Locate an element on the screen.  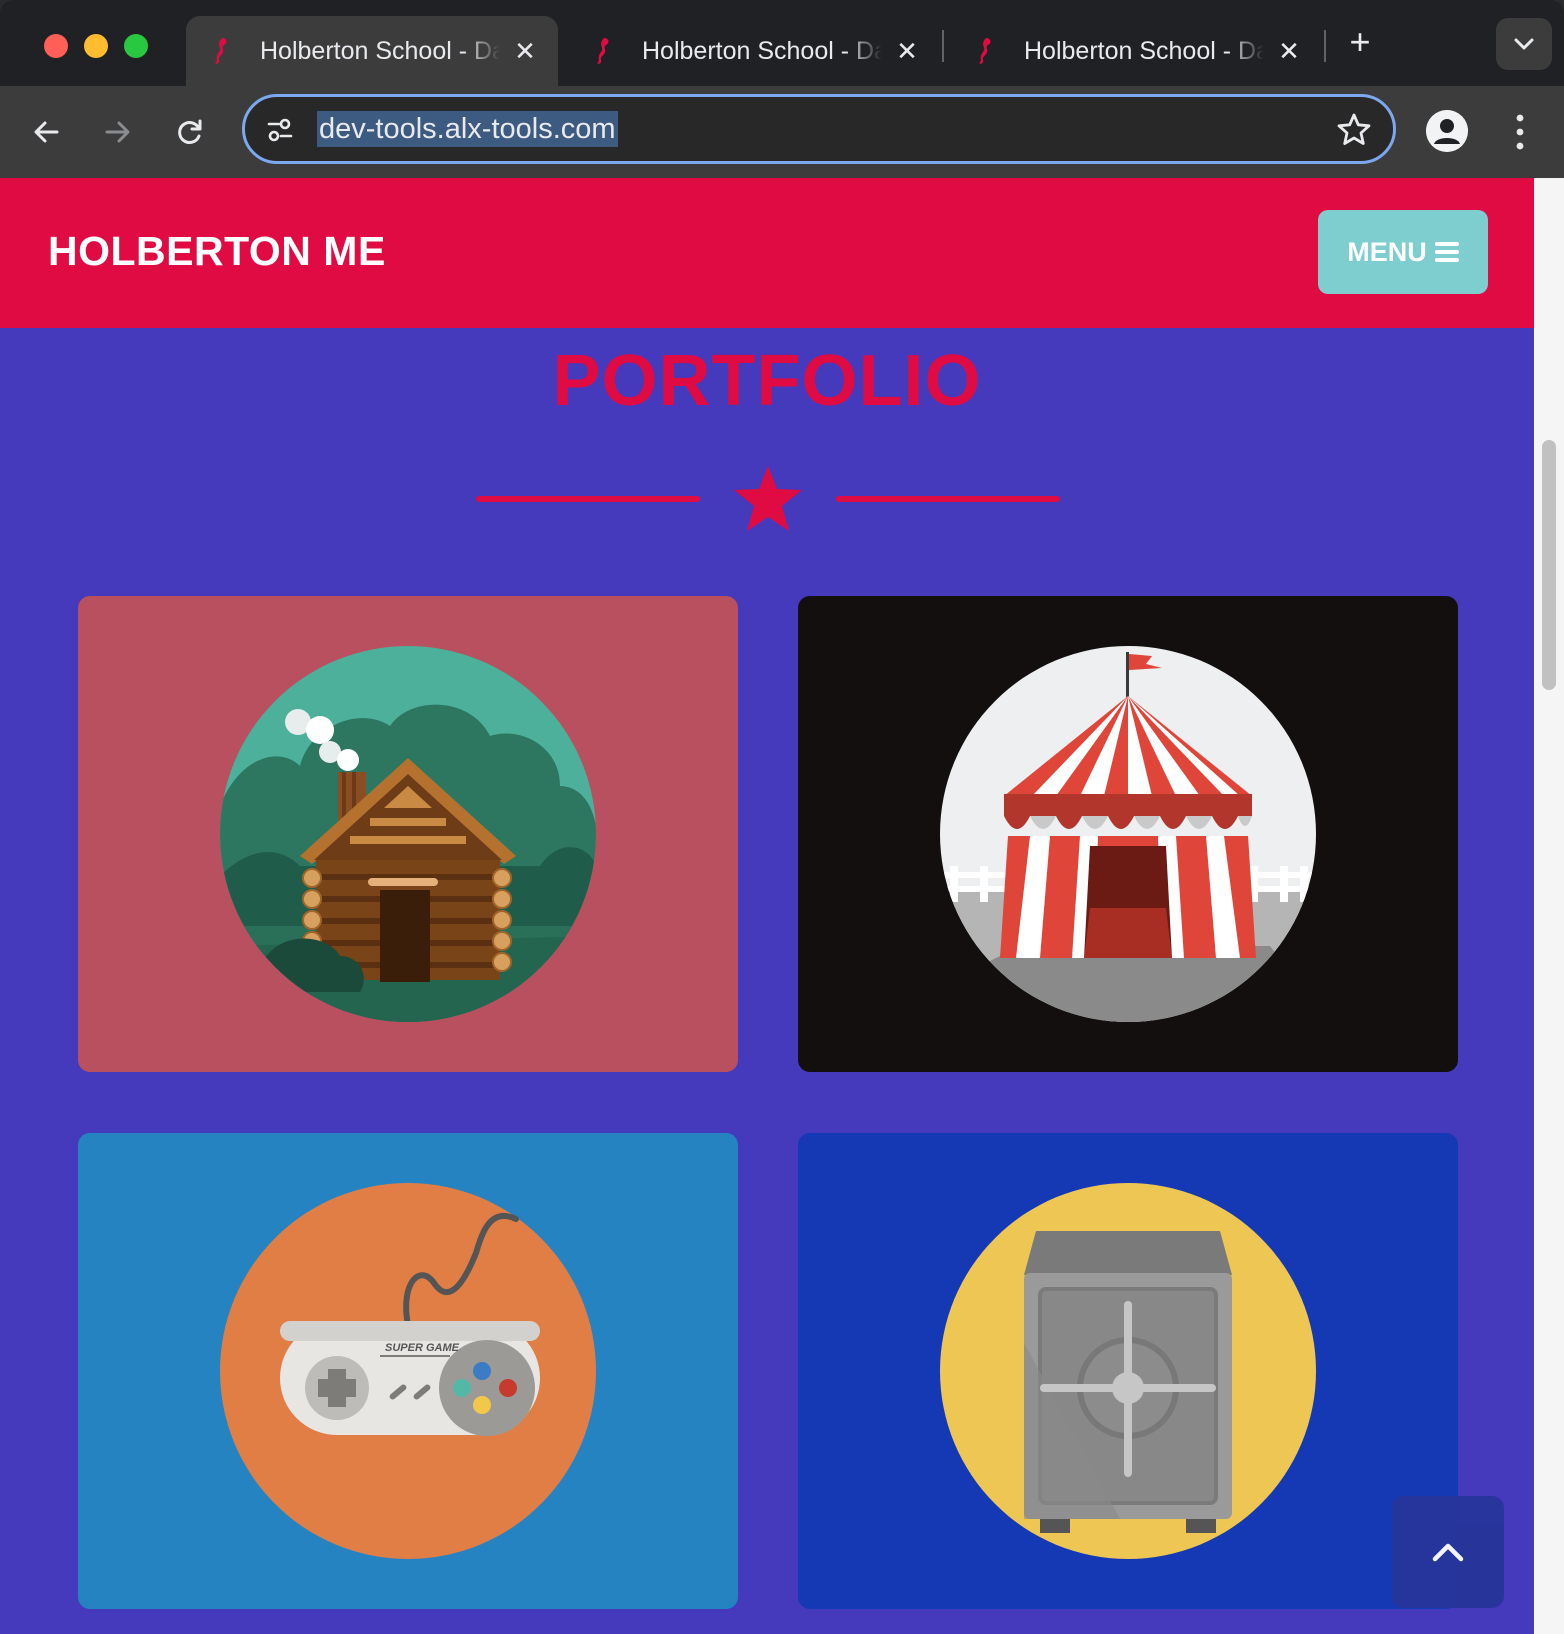
portfolio-item-log-cabin is located at coordinates (408, 834).